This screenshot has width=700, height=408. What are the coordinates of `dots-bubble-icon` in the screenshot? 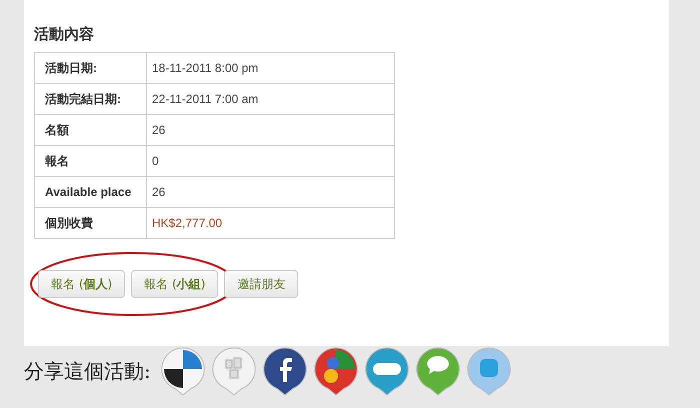 It's located at (335, 371).